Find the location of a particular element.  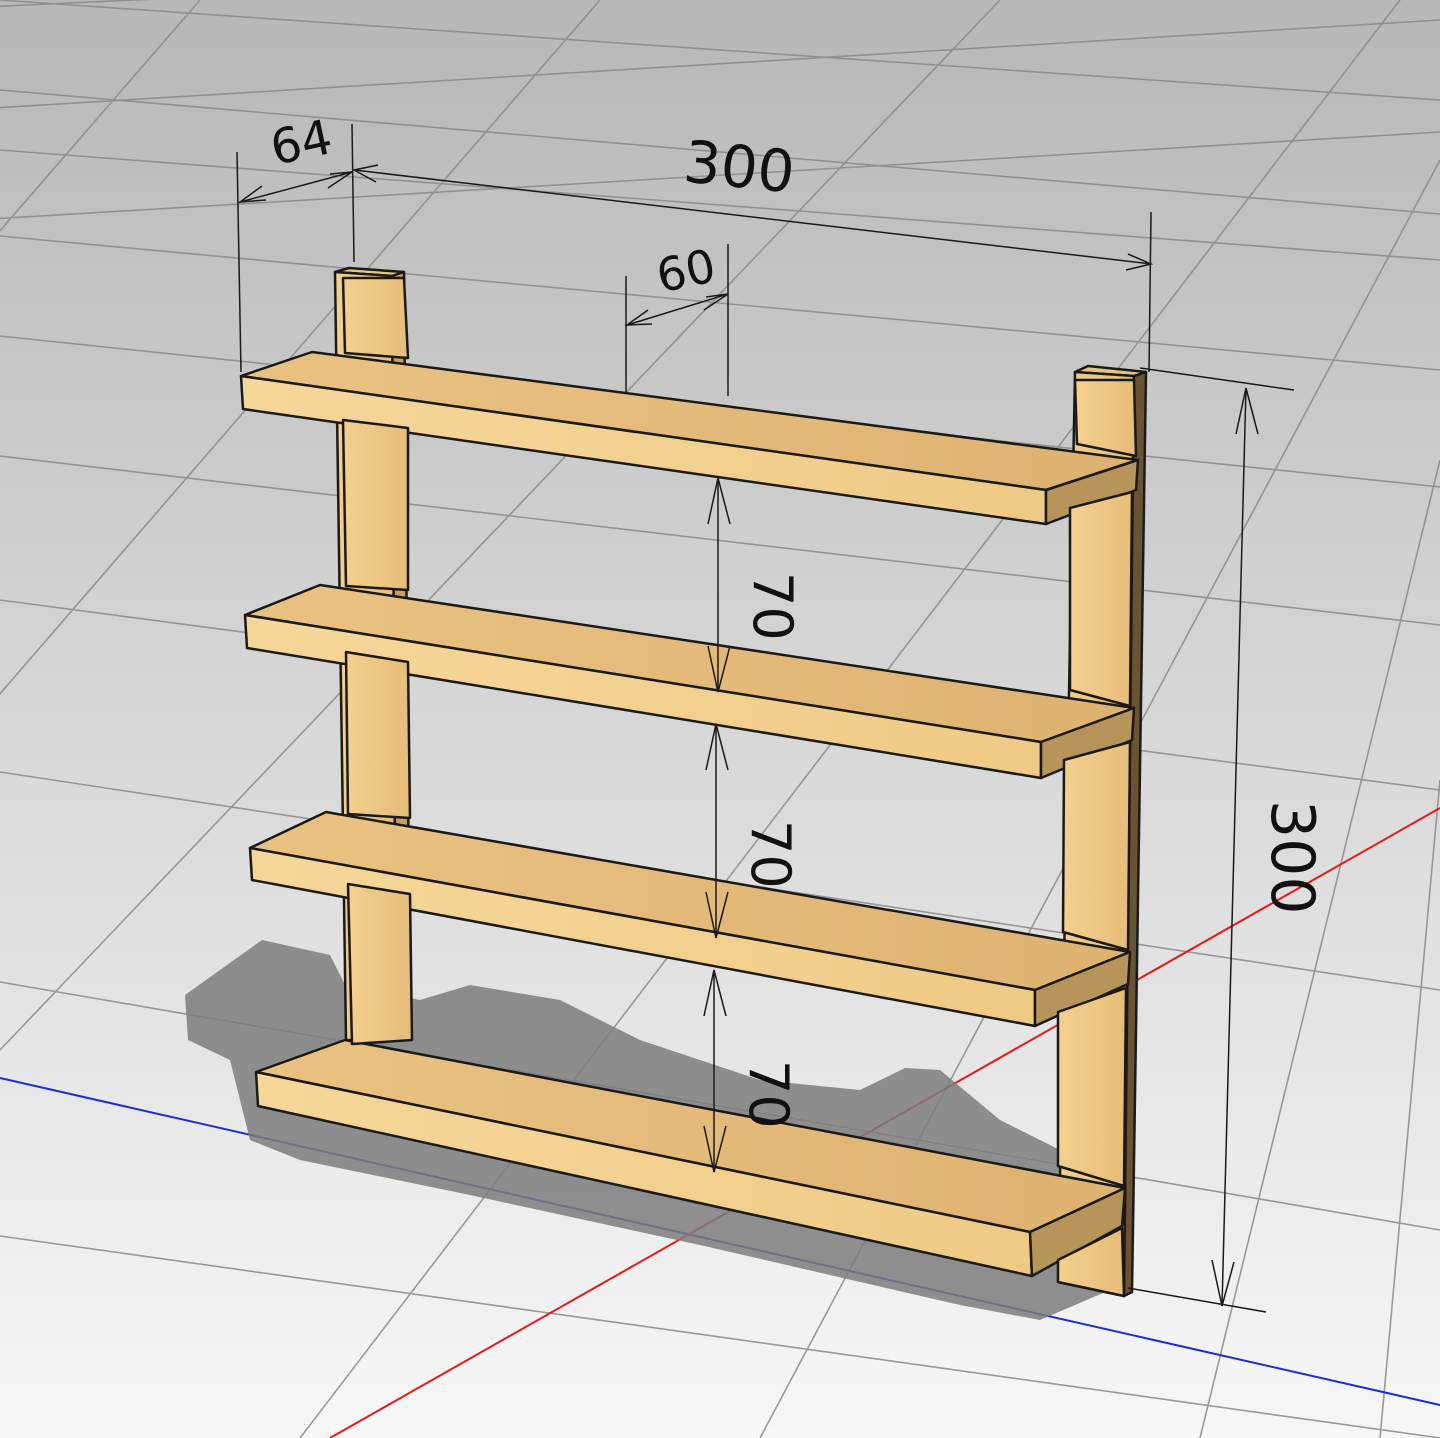

spacing-dimension-1-label: 70 is located at coordinates (772, 606).